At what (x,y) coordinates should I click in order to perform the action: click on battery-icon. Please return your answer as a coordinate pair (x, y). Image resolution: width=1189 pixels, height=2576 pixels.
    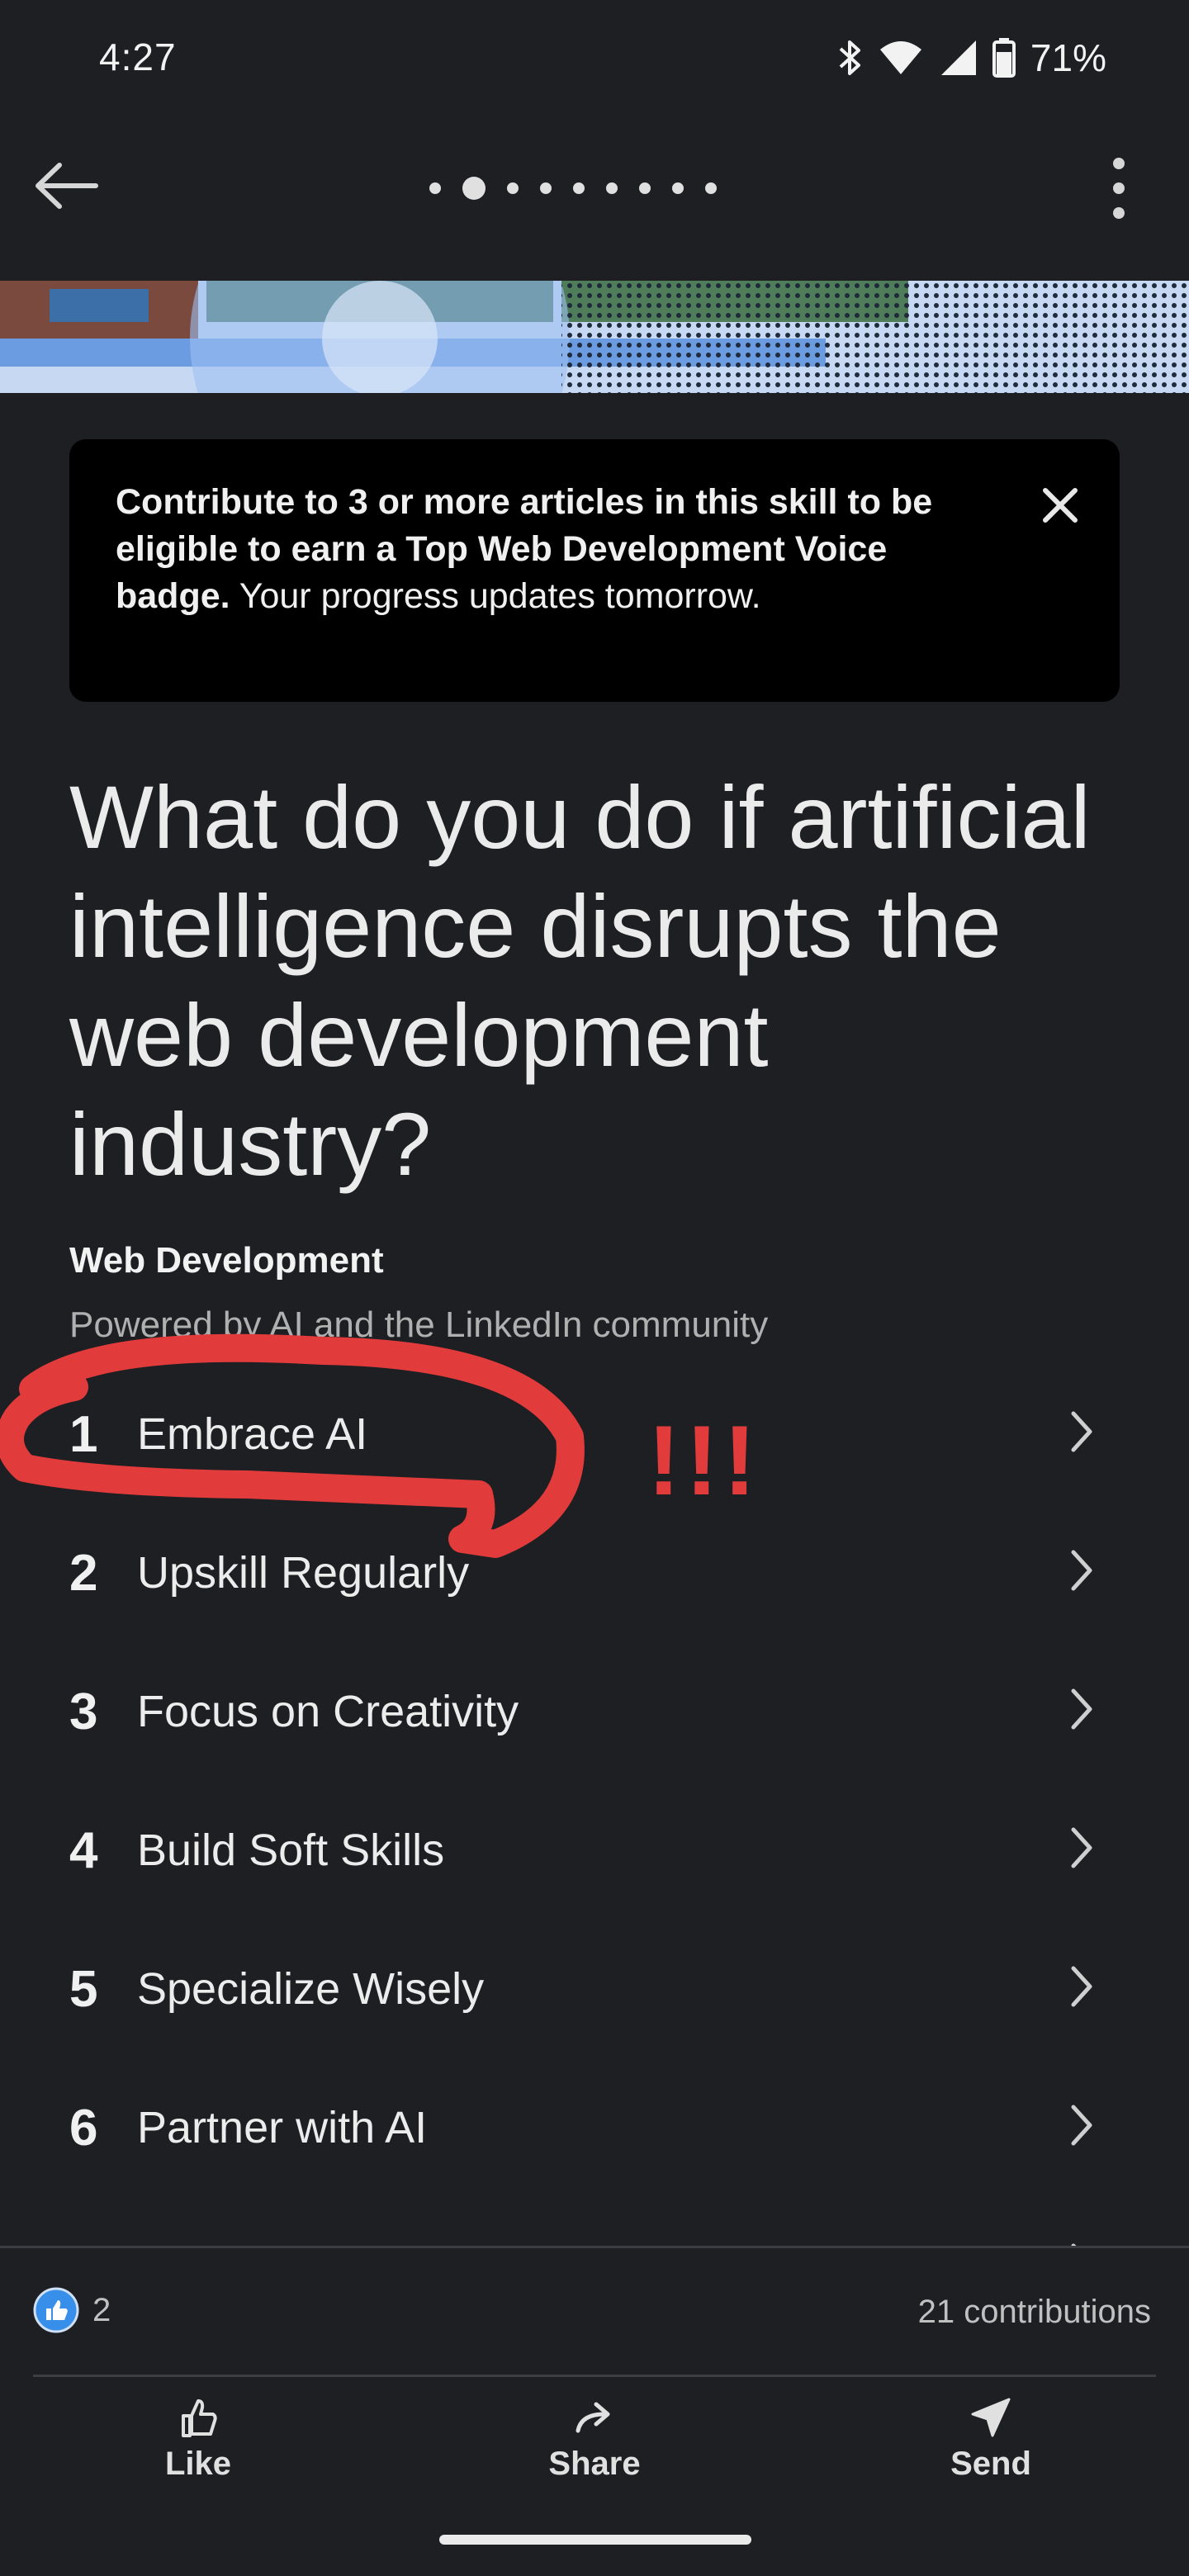
    Looking at the image, I should click on (1004, 58).